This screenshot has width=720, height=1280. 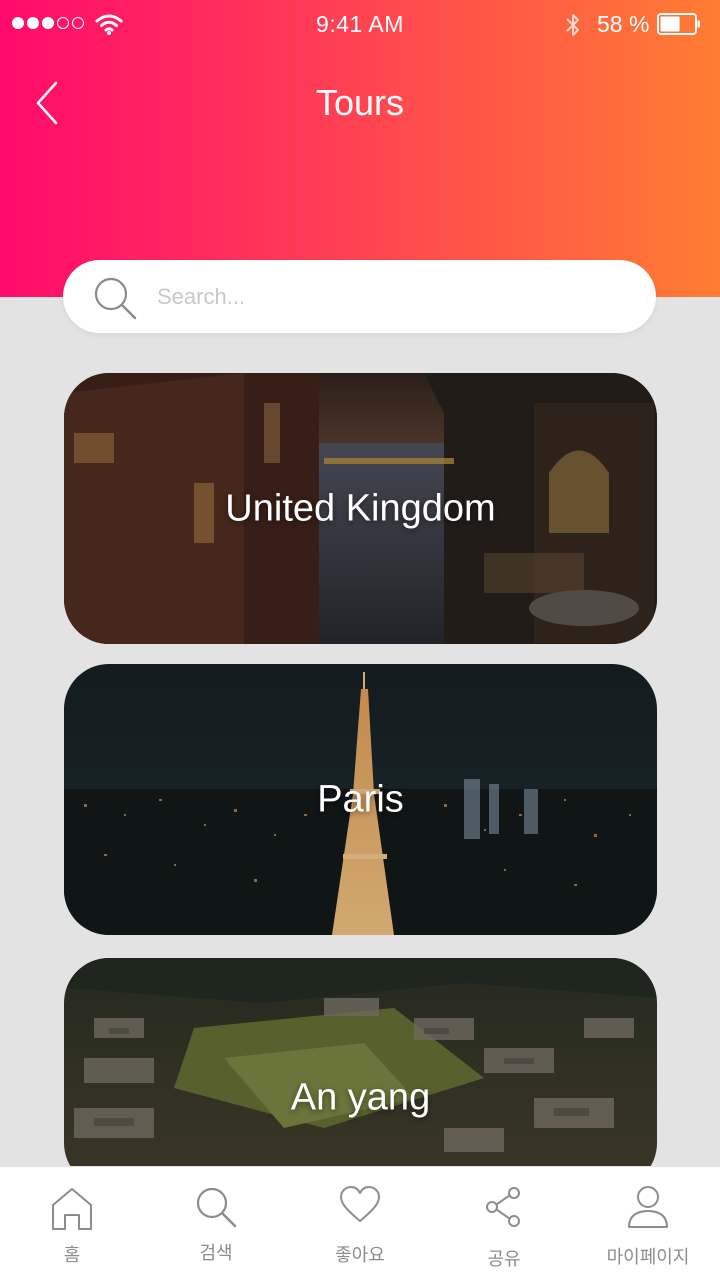 What do you see at coordinates (648, 1257) in the screenshot?
I see `tab-label: 마이페이지` at bounding box center [648, 1257].